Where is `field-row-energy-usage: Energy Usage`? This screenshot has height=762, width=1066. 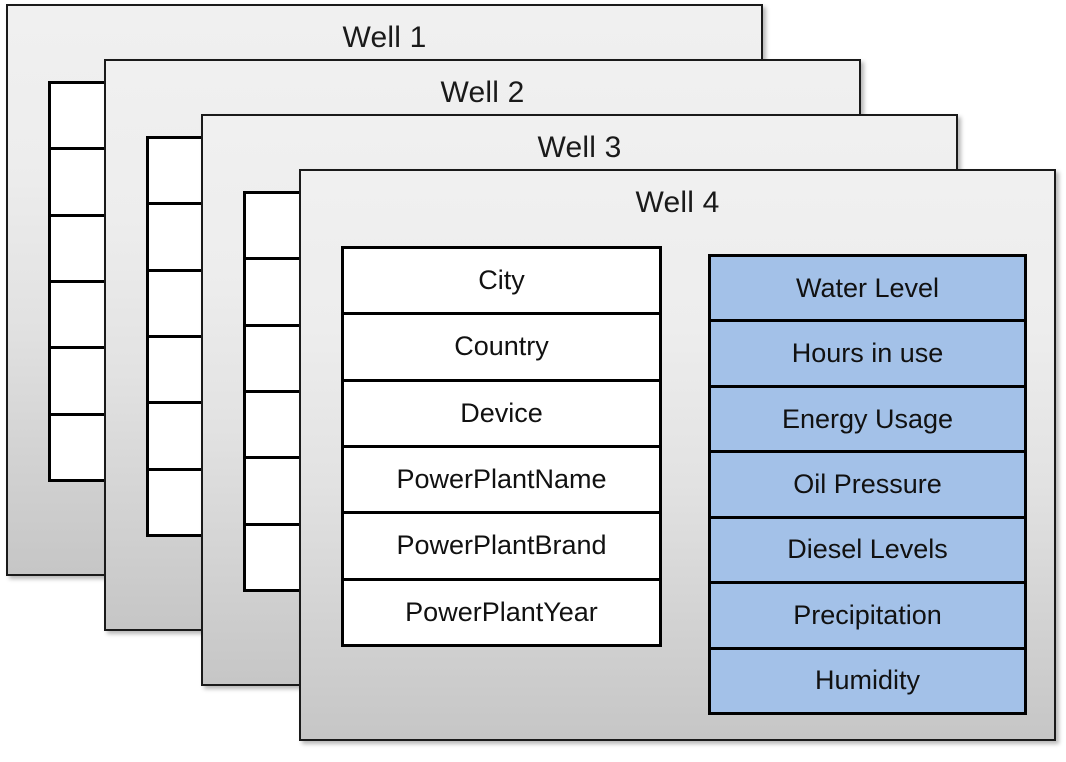
field-row-energy-usage: Energy Usage is located at coordinates (867, 420).